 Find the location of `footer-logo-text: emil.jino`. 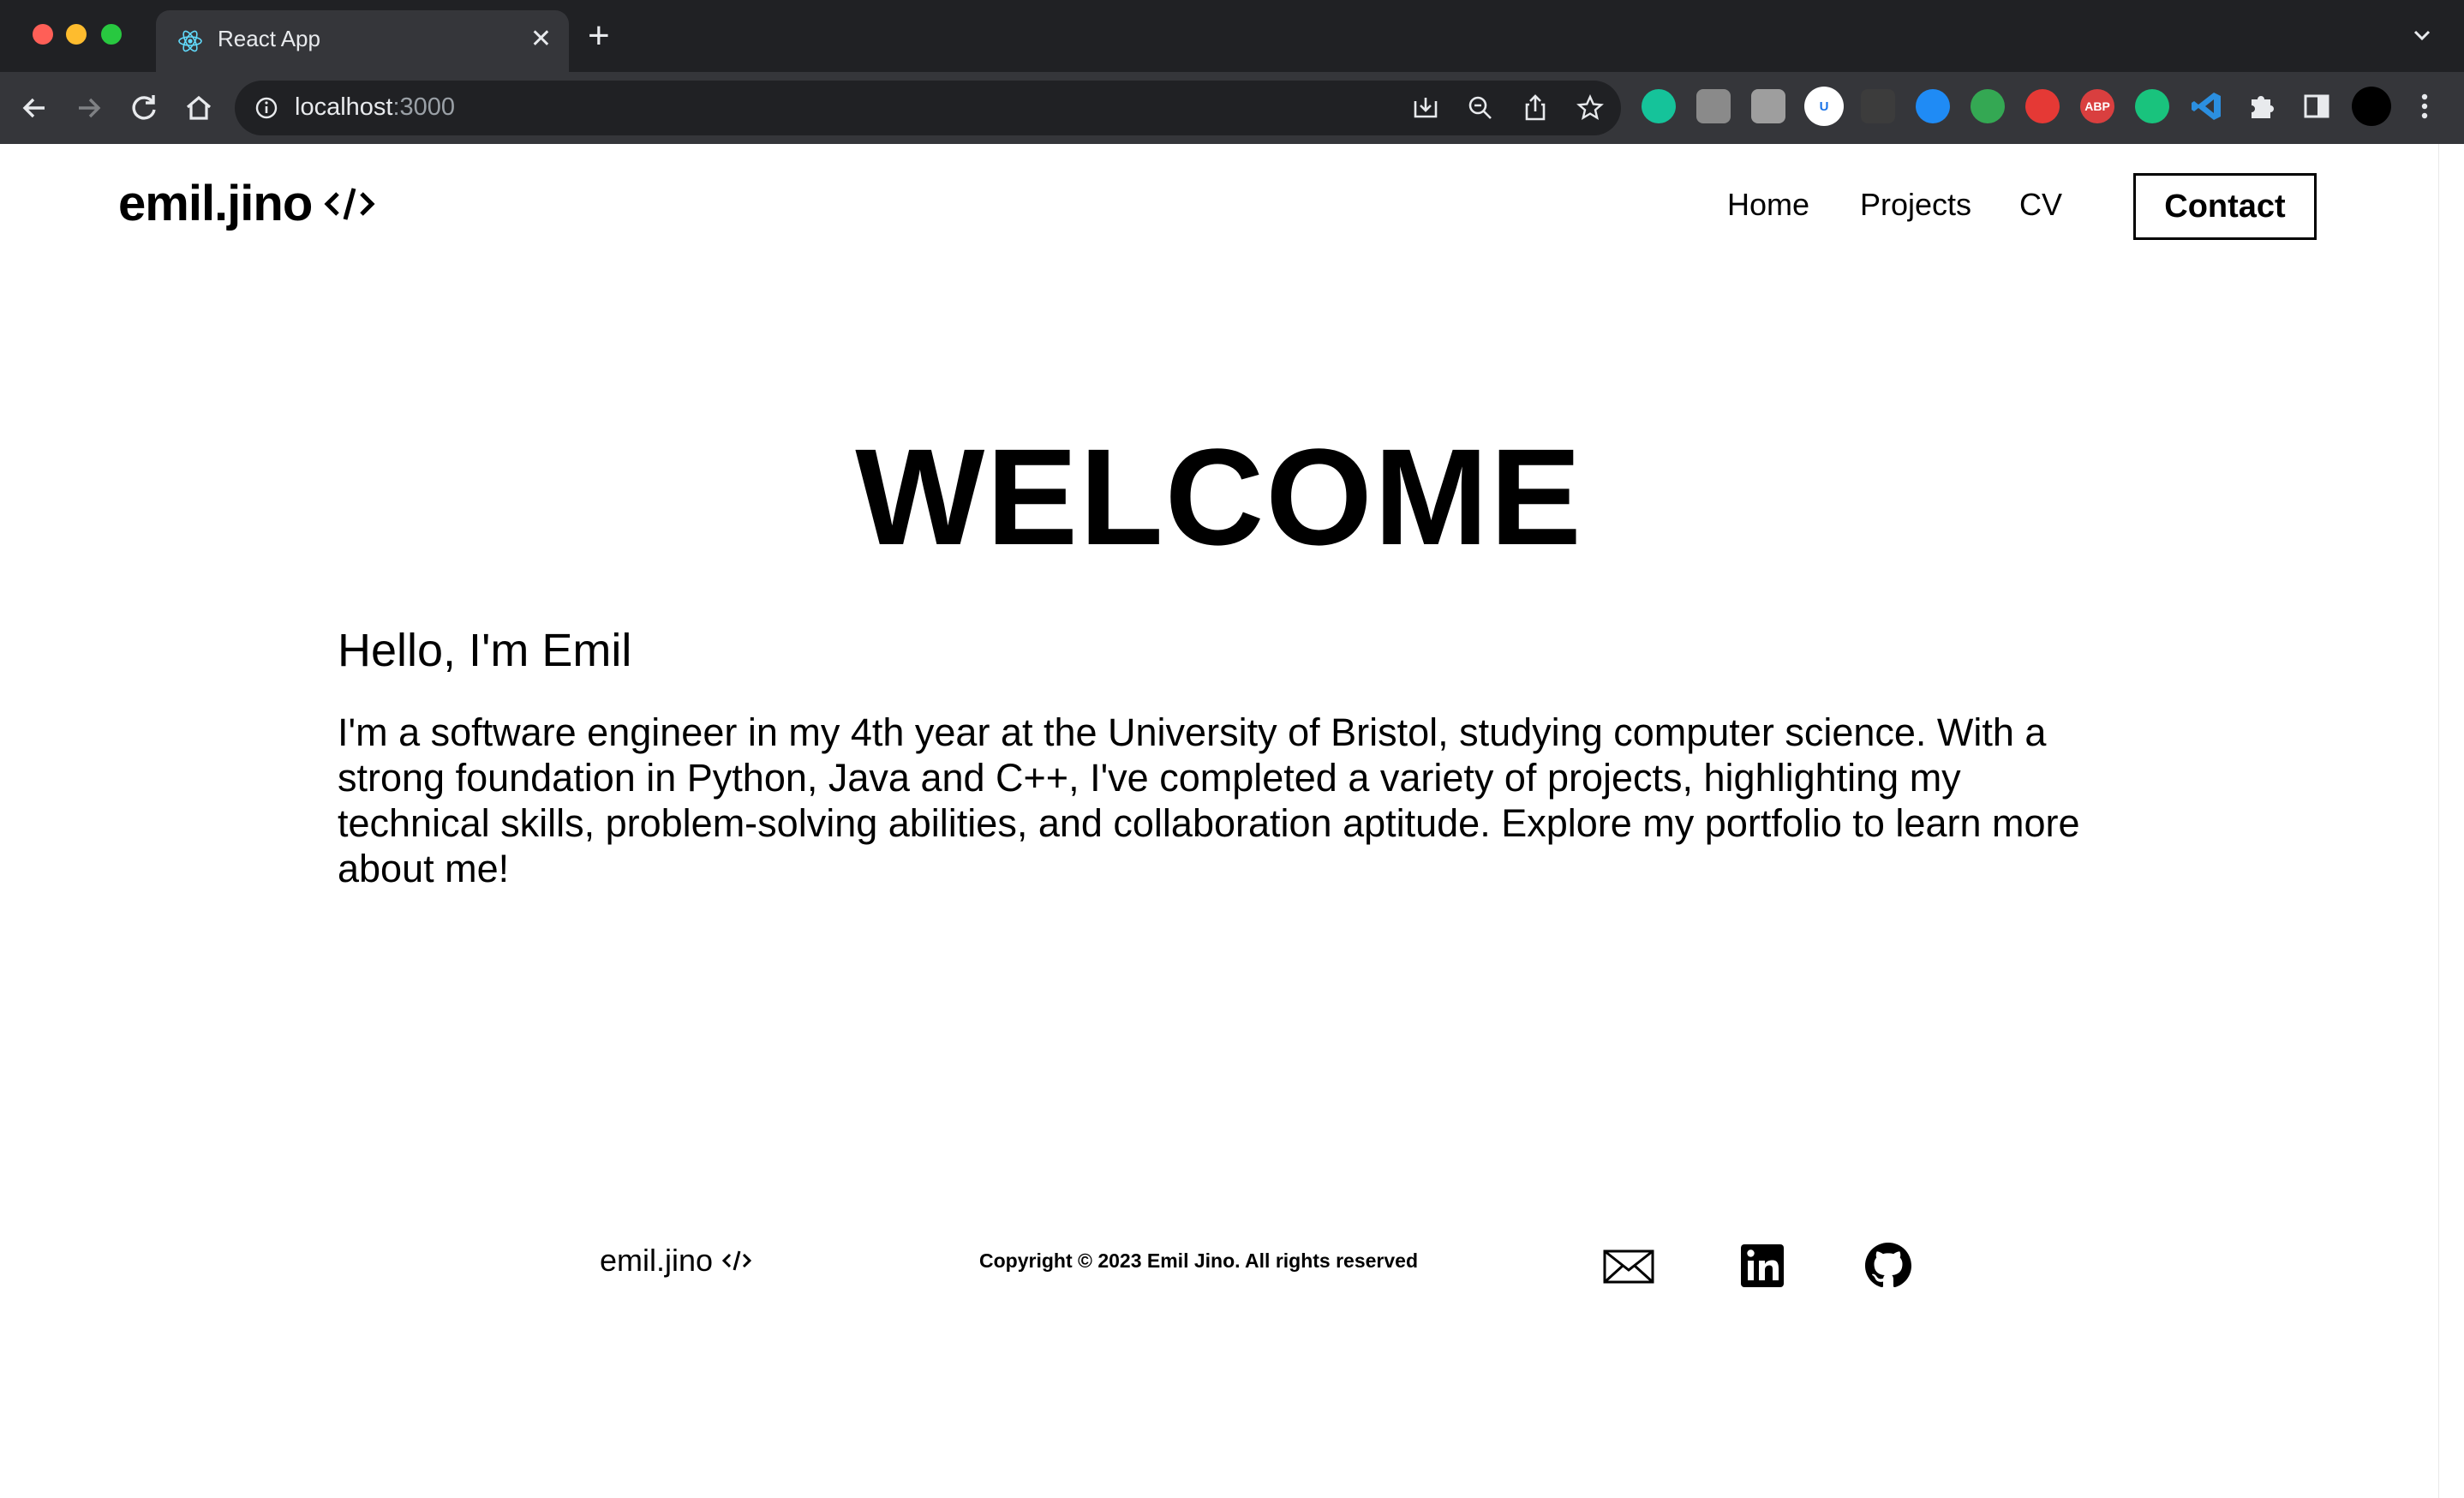

footer-logo-text: emil.jino is located at coordinates (657, 1260).